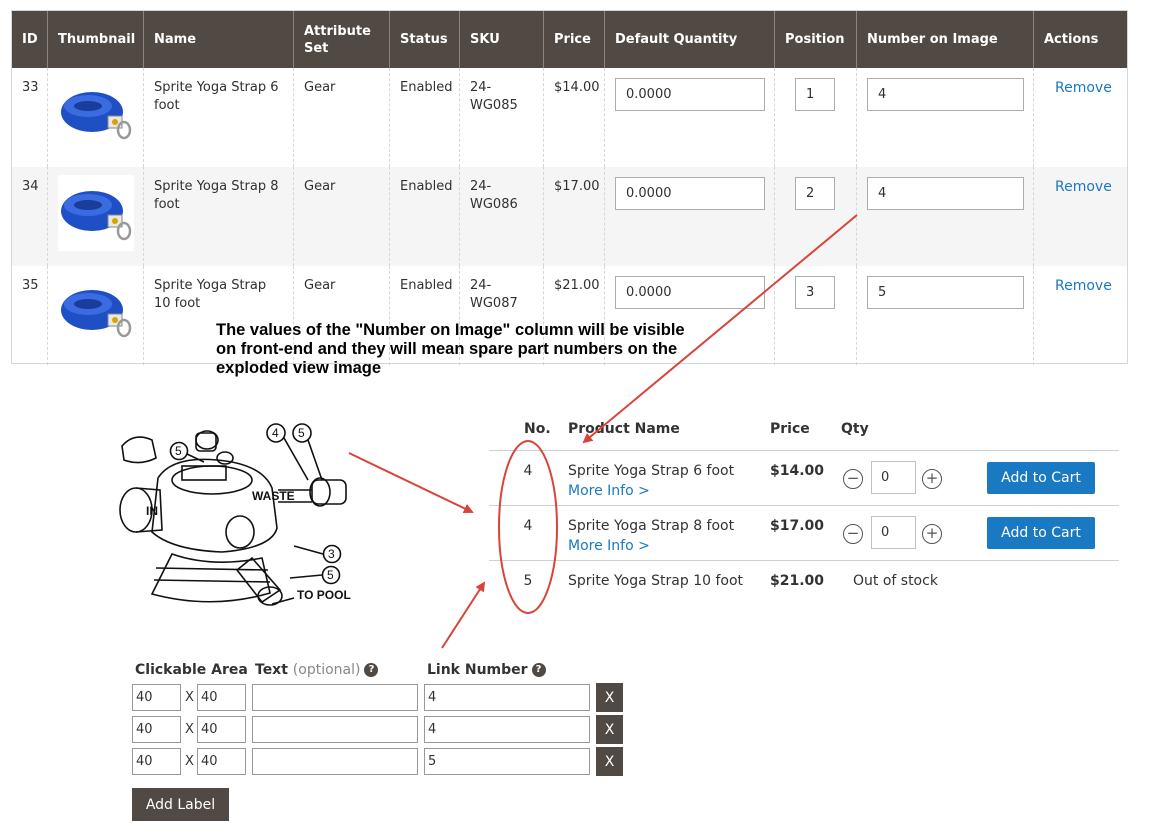 This screenshot has width=1153, height=834. Describe the element at coordinates (797, 581) in the screenshot. I see `frontend-row-price: $21.00` at that location.